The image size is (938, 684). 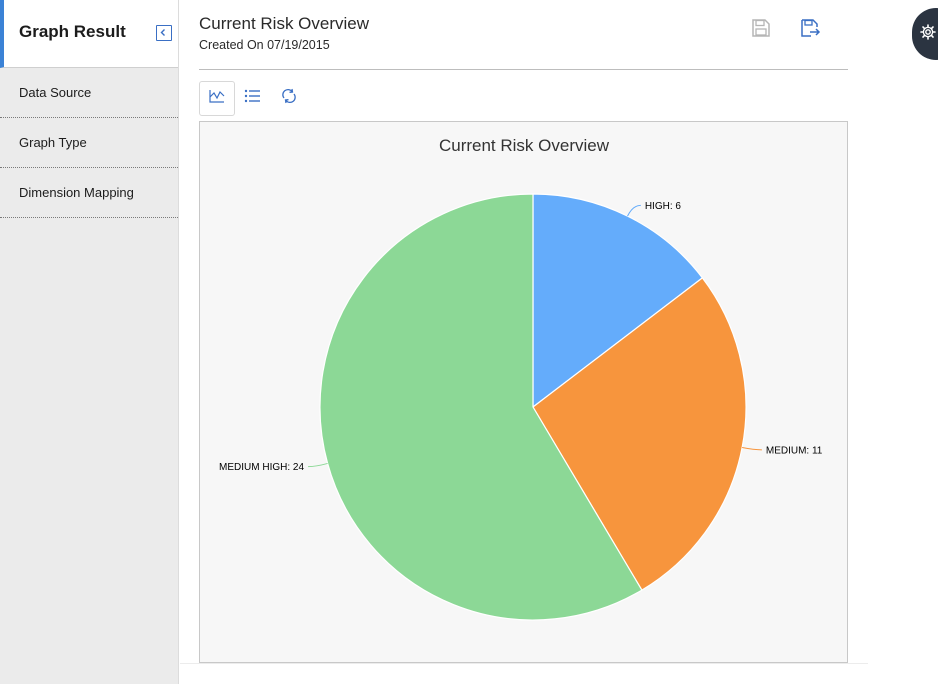 I want to click on list-icon, so click(x=253, y=98).